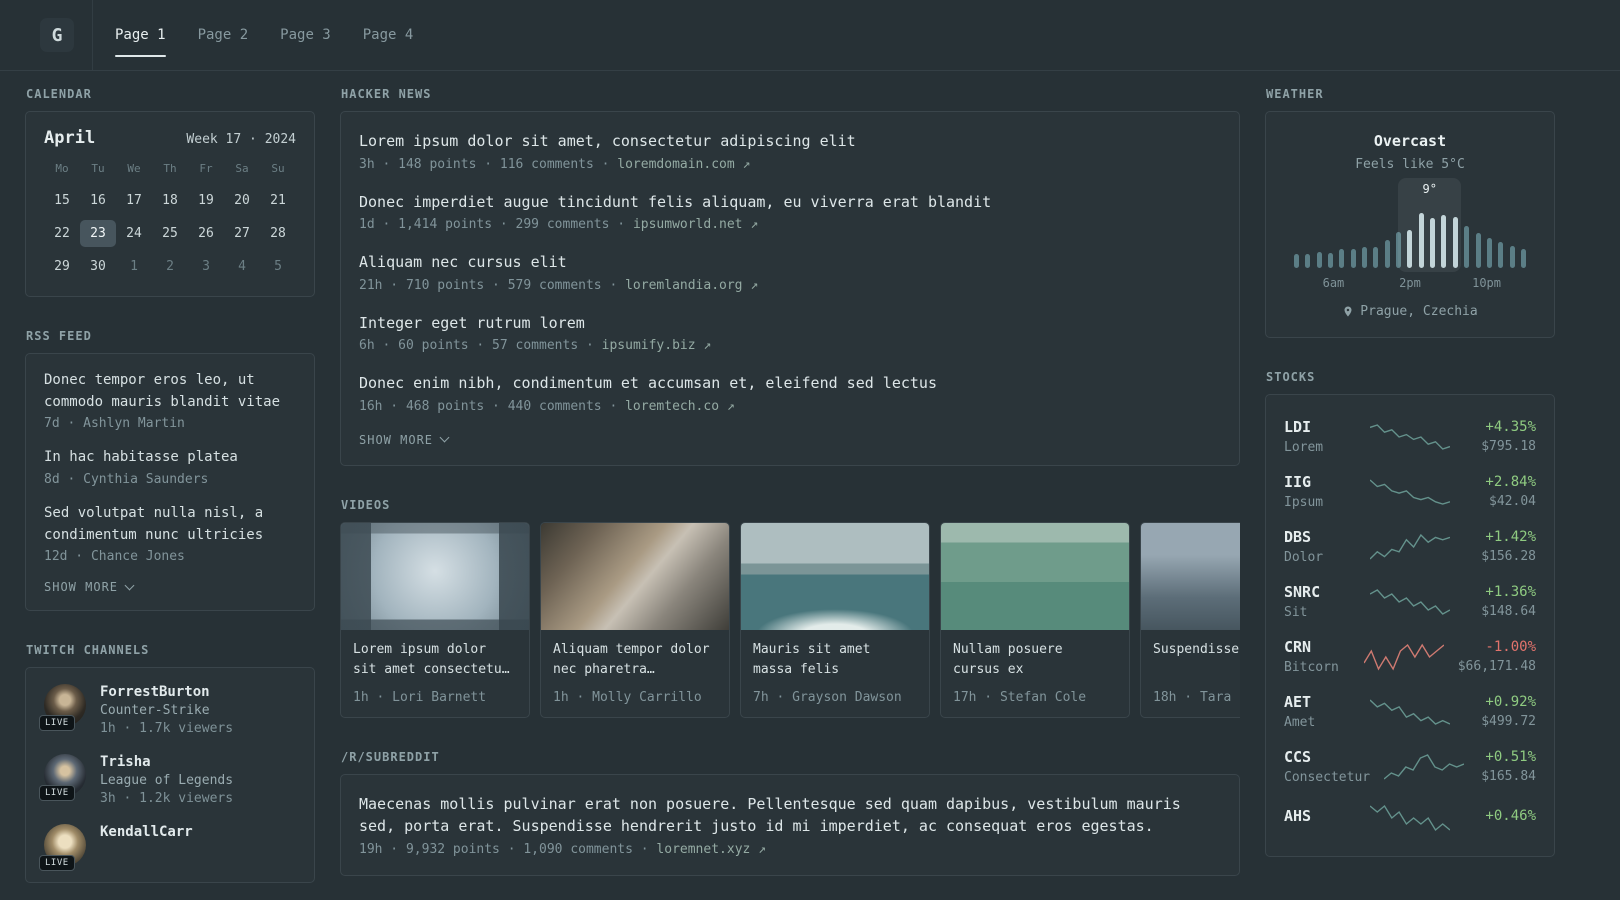 This screenshot has height=900, width=1620. Describe the element at coordinates (1419, 311) in the screenshot. I see `weather-location: Prague, Czechia` at that location.